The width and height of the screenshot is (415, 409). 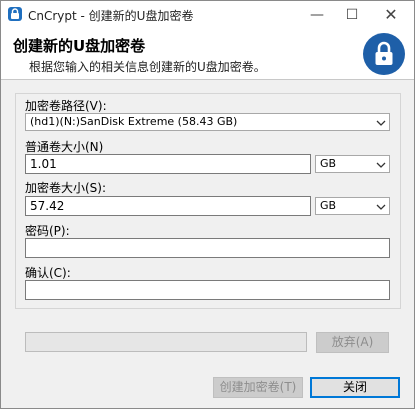 I want to click on abandon-button: 放弃(A), so click(x=352, y=342).